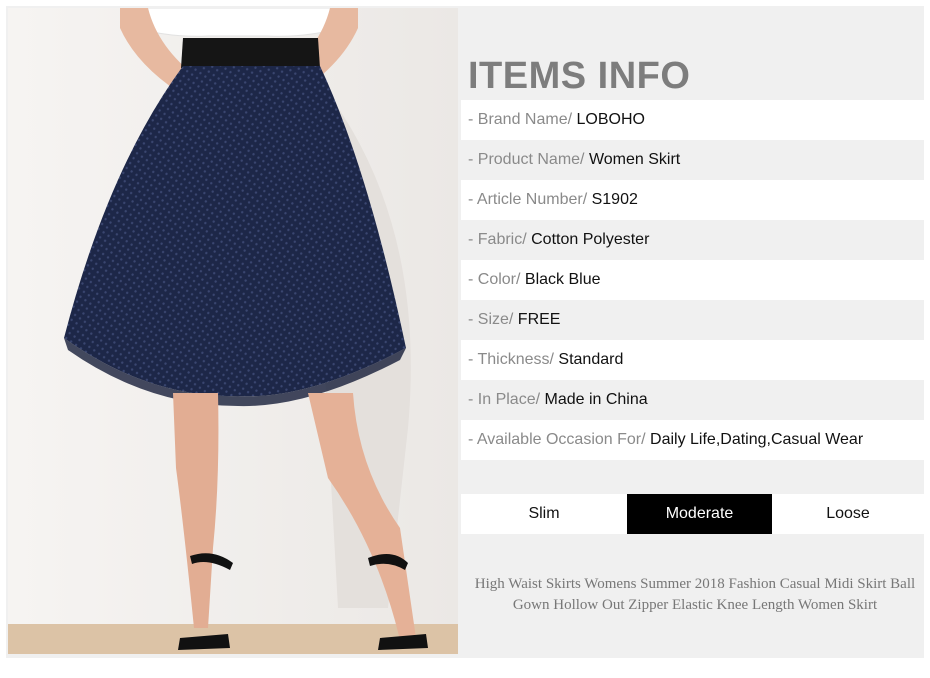 This screenshot has height=678, width=930. I want to click on spec-value: Black Blue, so click(562, 279).